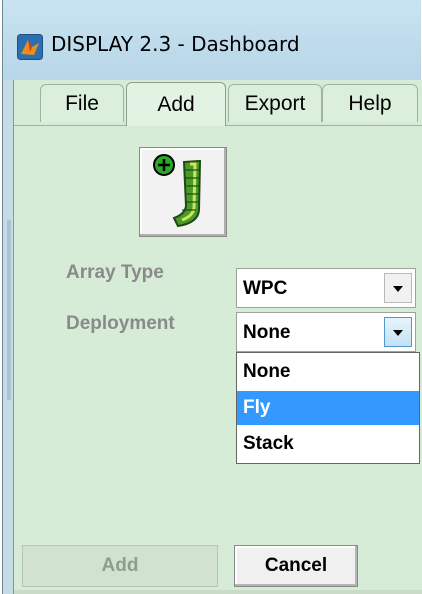  Describe the element at coordinates (218, 592) in the screenshot. I see `bottom-edge` at that location.